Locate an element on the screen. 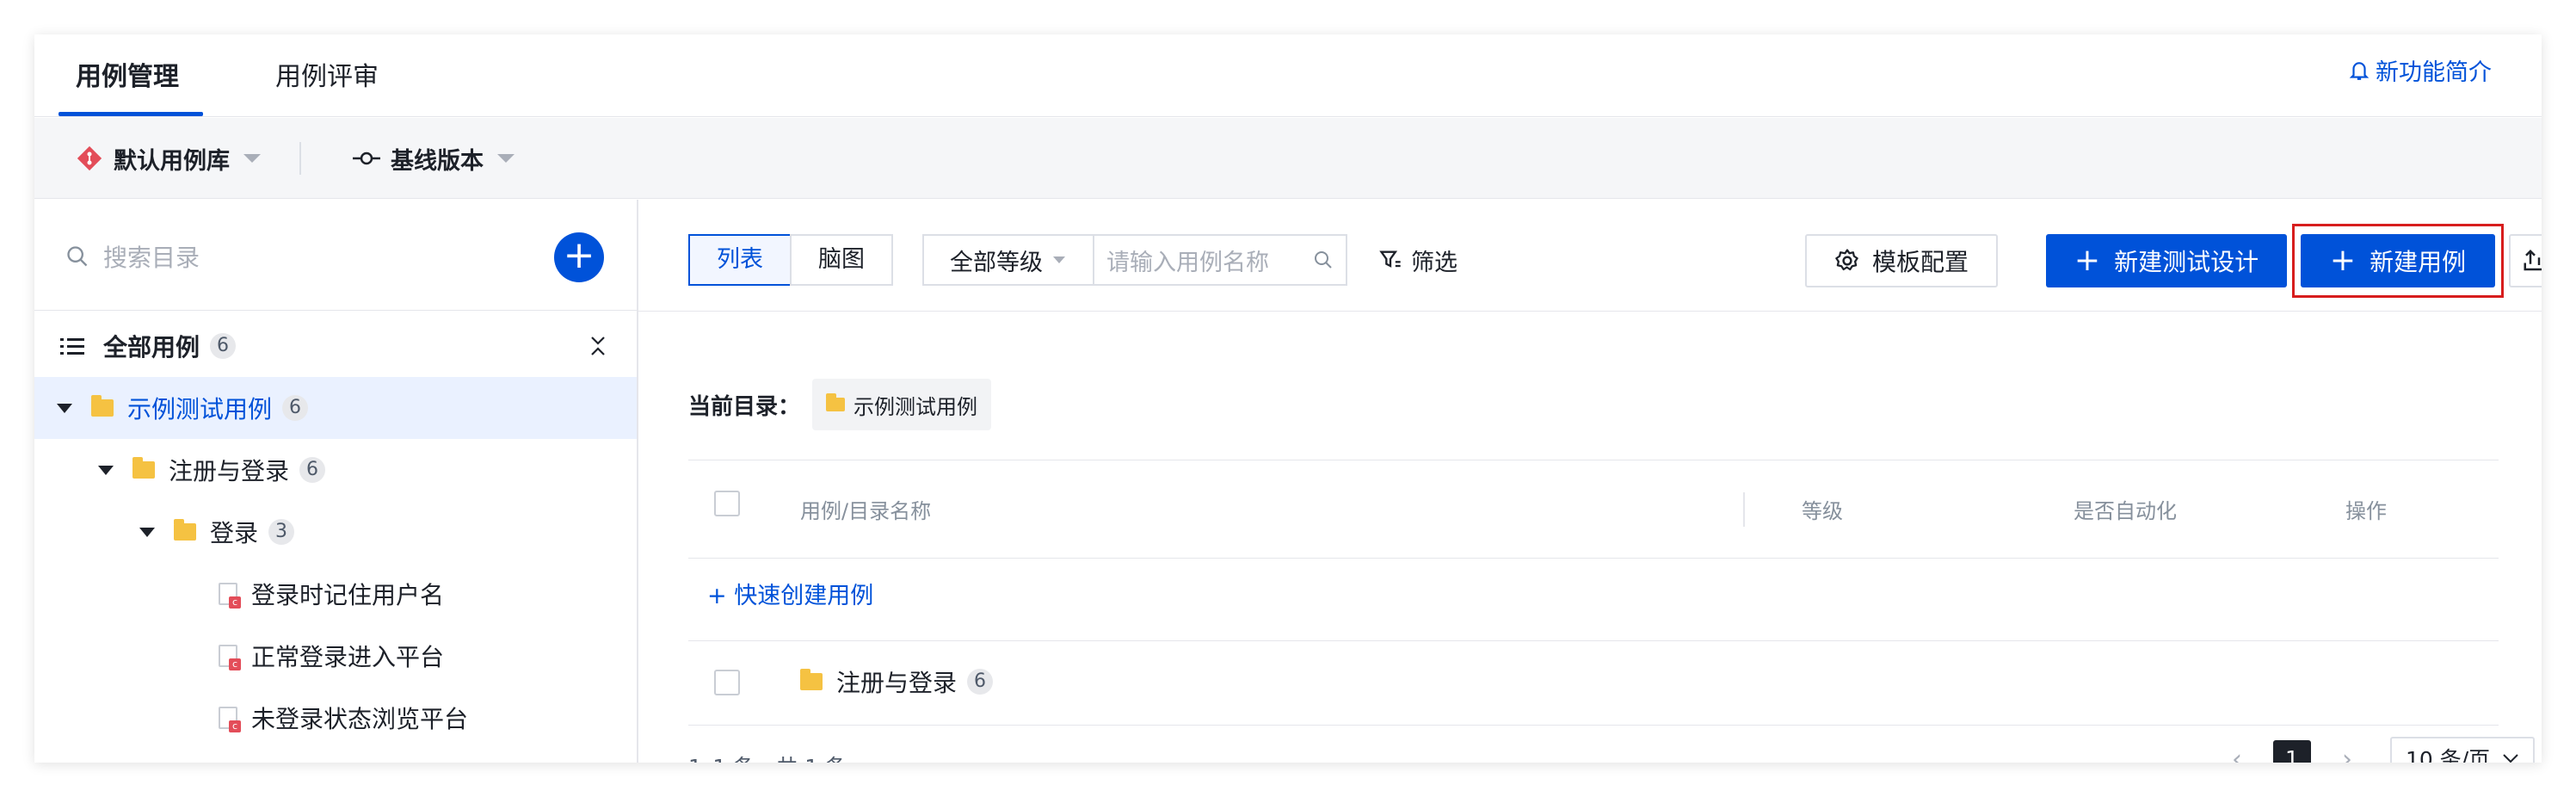  top-nav: 用例管理 用例评审 新功能简介 is located at coordinates (1288, 75).